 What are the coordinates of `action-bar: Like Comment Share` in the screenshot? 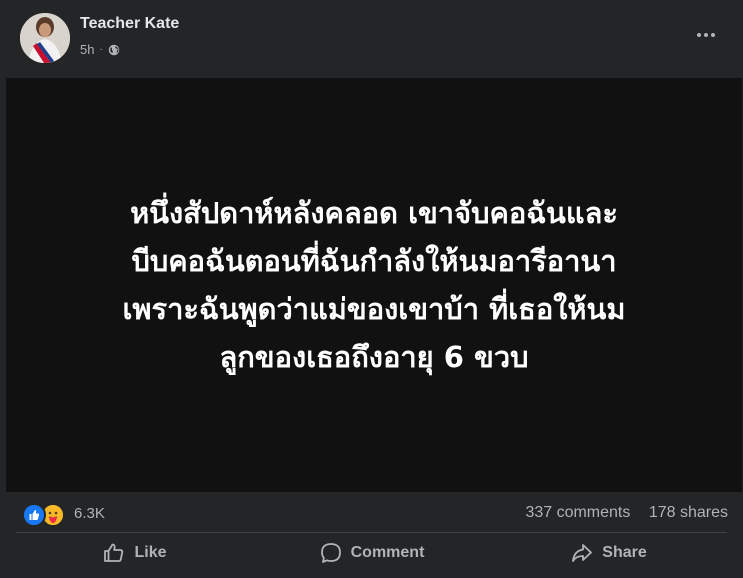 It's located at (371, 553).